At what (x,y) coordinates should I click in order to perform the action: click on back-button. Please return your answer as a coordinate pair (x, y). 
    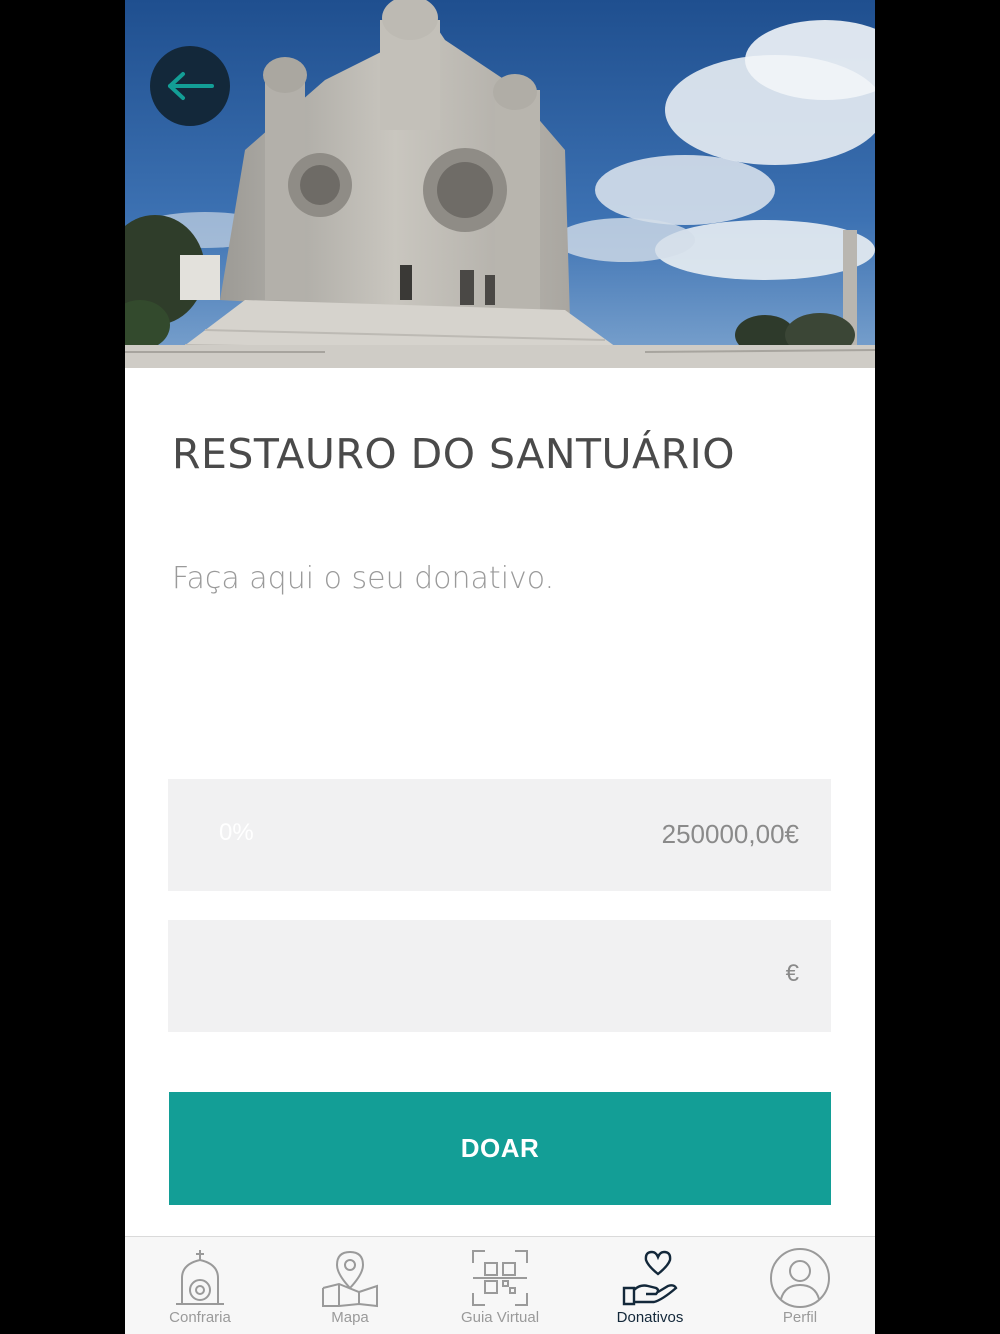
    Looking at the image, I should click on (190, 86).